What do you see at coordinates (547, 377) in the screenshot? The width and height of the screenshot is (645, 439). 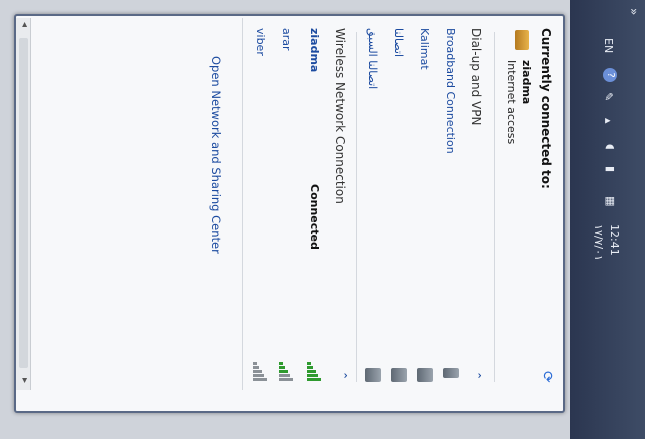 I see `refresh-icon: ⟳` at bounding box center [547, 377].